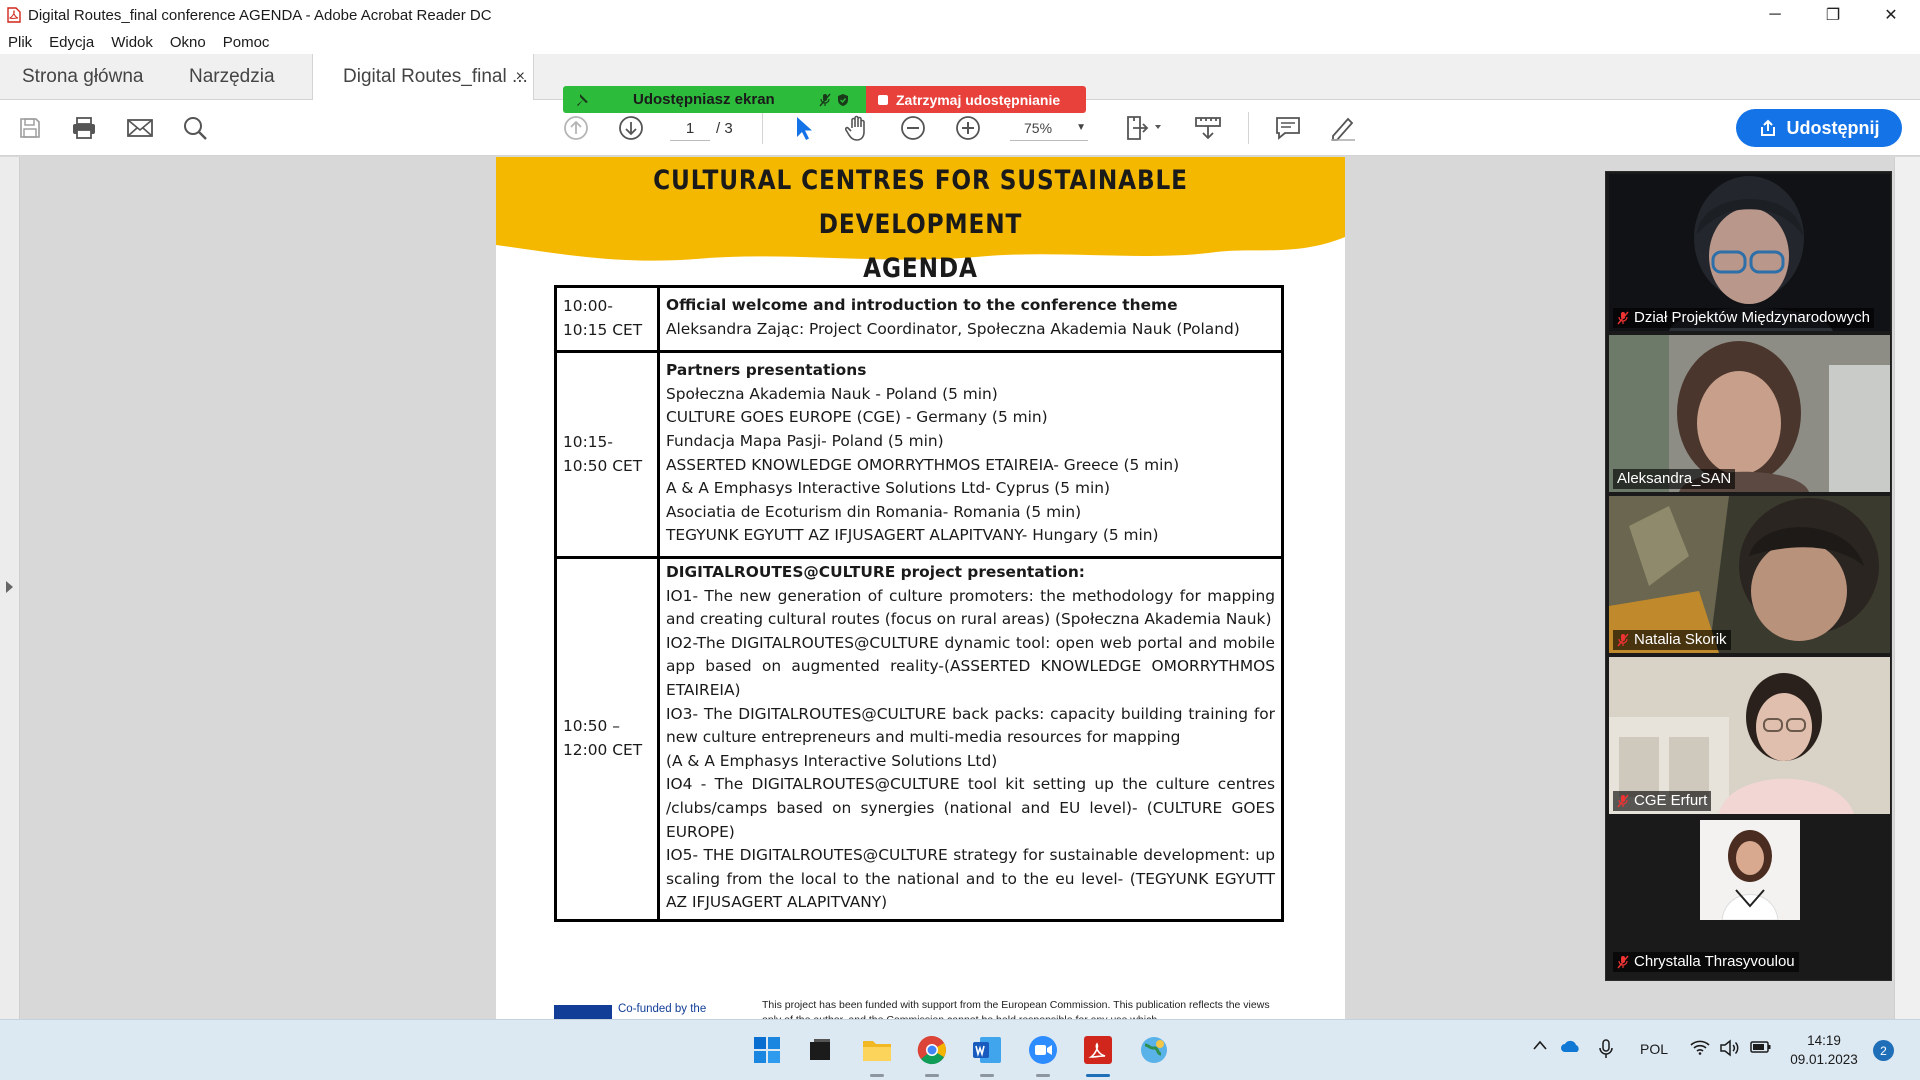 Image resolution: width=1920 pixels, height=1080 pixels. What do you see at coordinates (1540, 1045) in the screenshot?
I see `chevron-up-icon` at bounding box center [1540, 1045].